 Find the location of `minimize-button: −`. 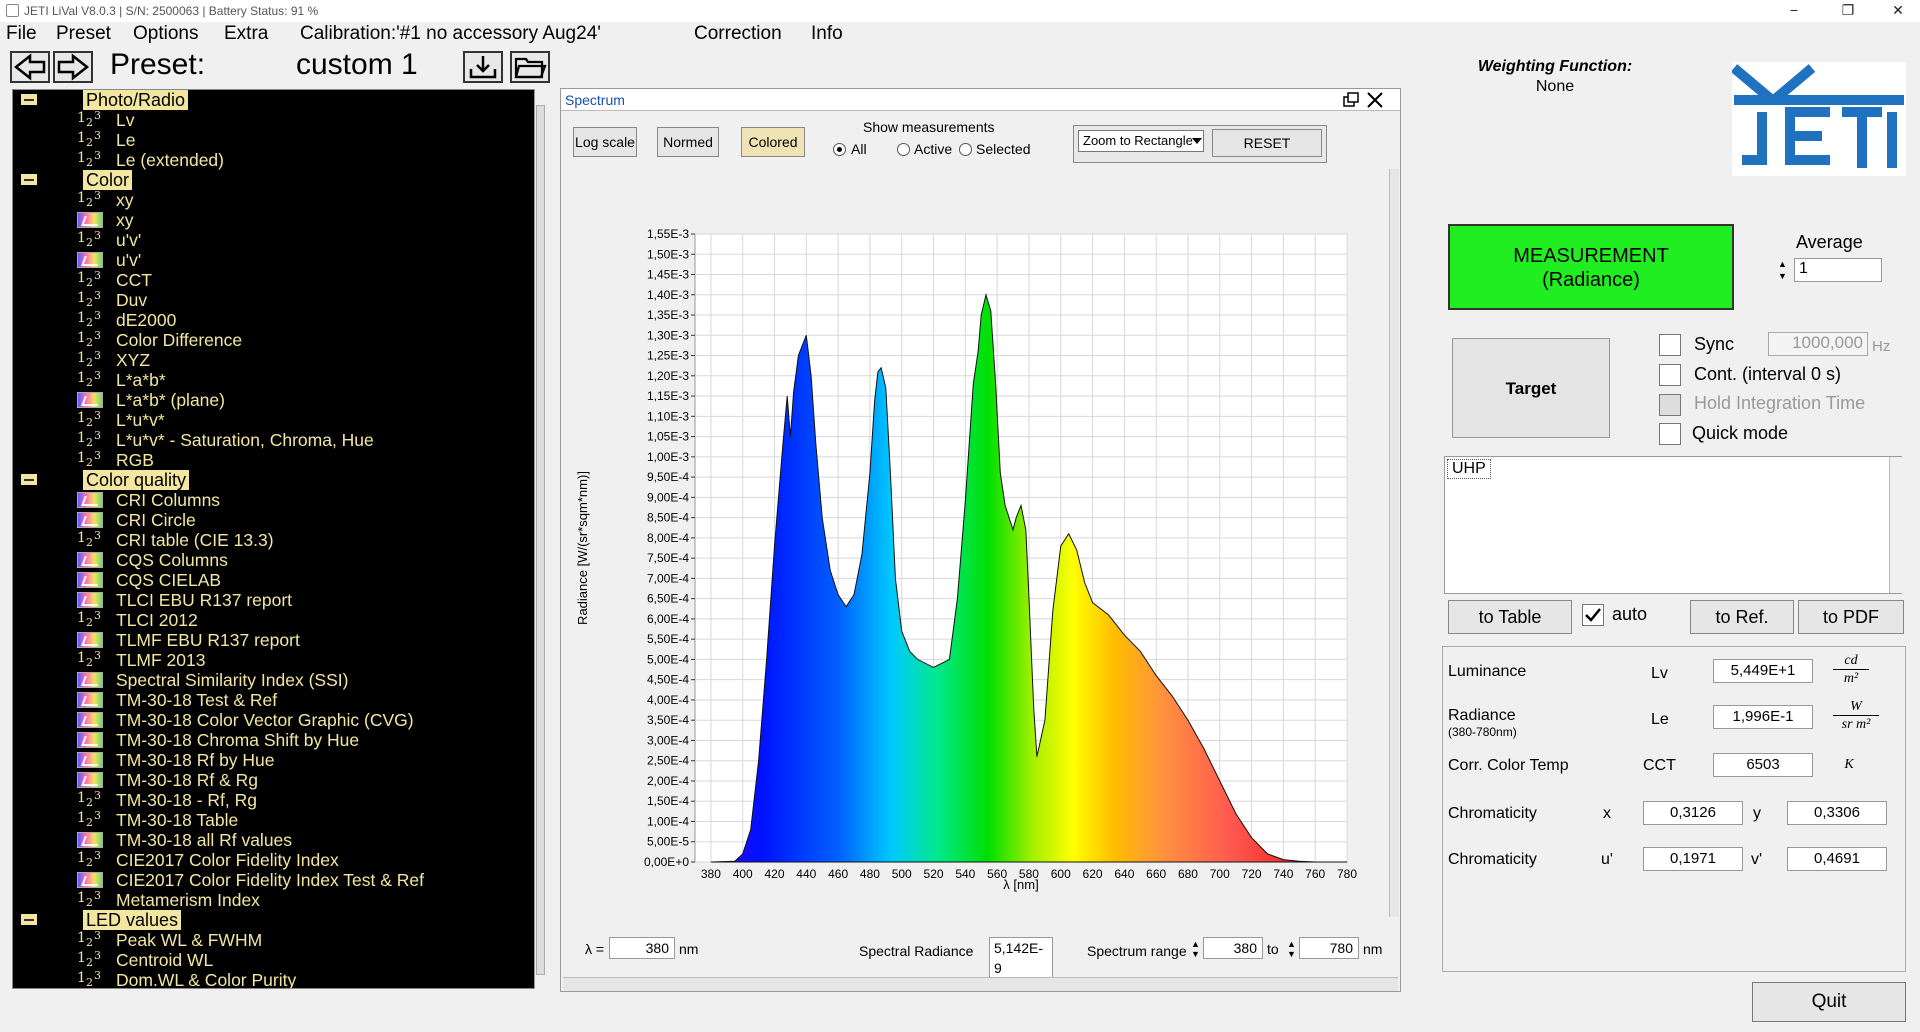

minimize-button: − is located at coordinates (1794, 11).